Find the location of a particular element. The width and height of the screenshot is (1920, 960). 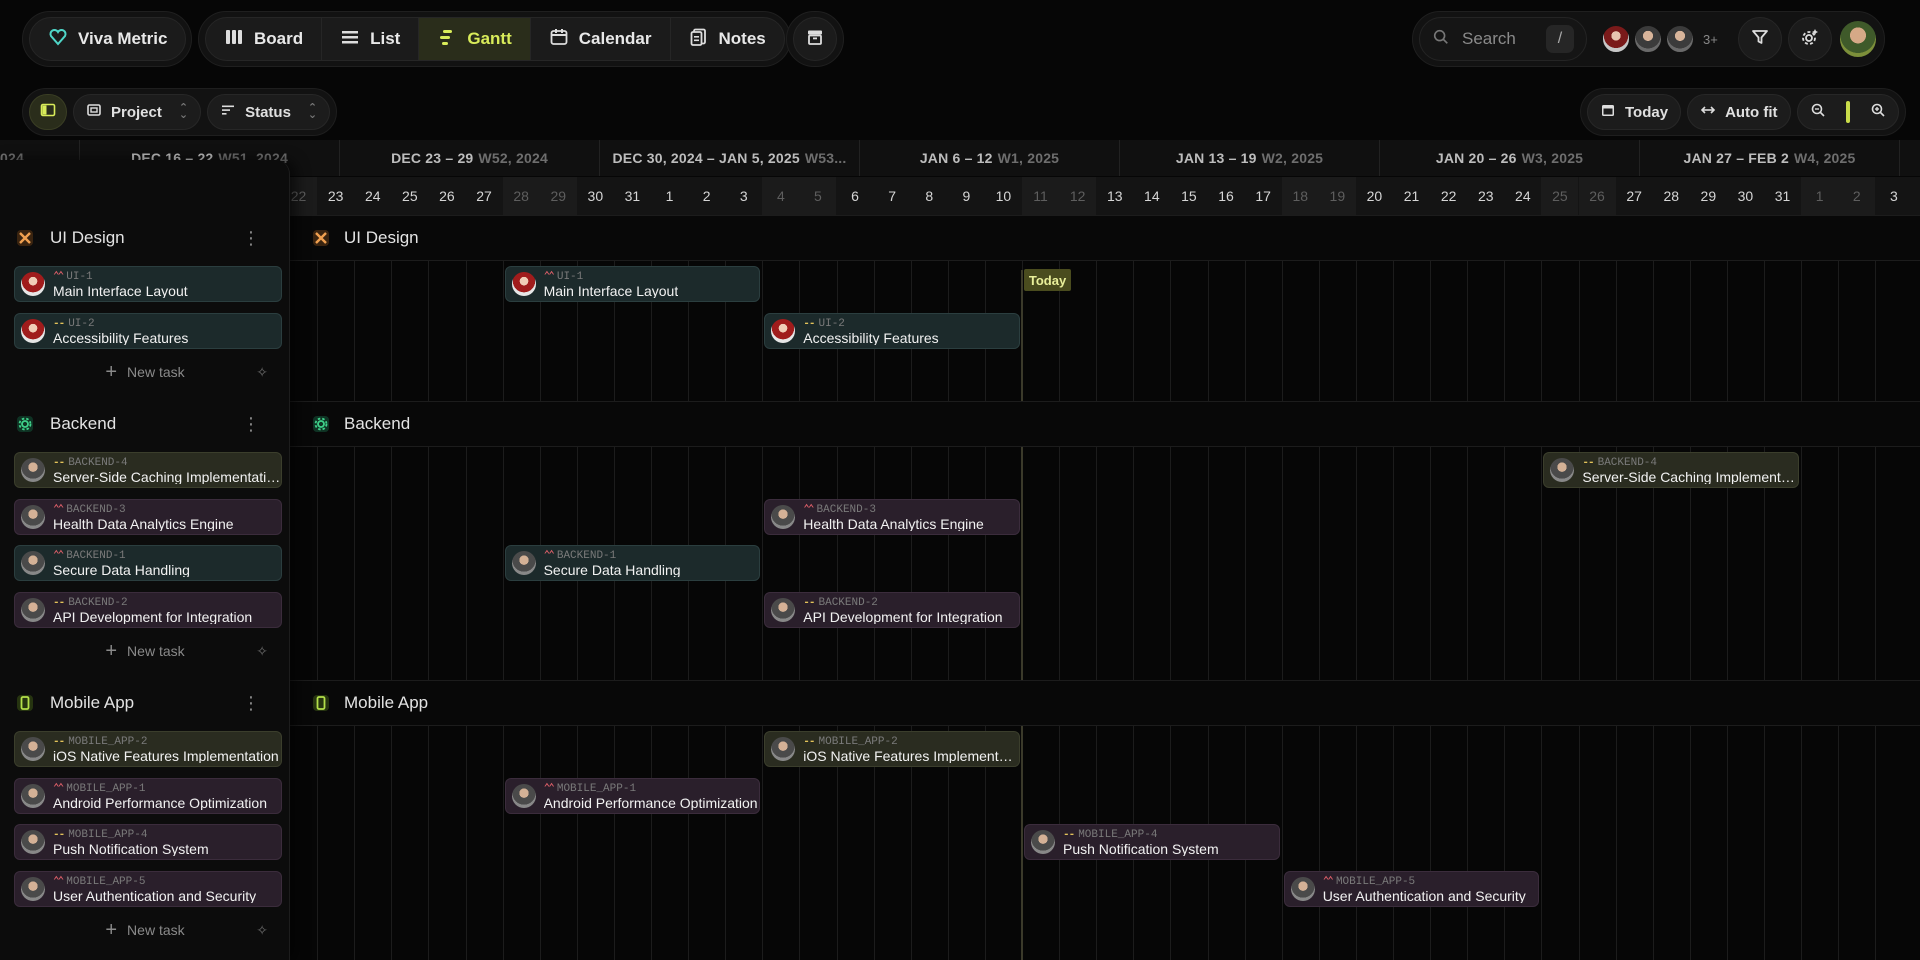

sidebar-task-card: ⌃⌃UI-1Main Interface Layout is located at coordinates (148, 284).